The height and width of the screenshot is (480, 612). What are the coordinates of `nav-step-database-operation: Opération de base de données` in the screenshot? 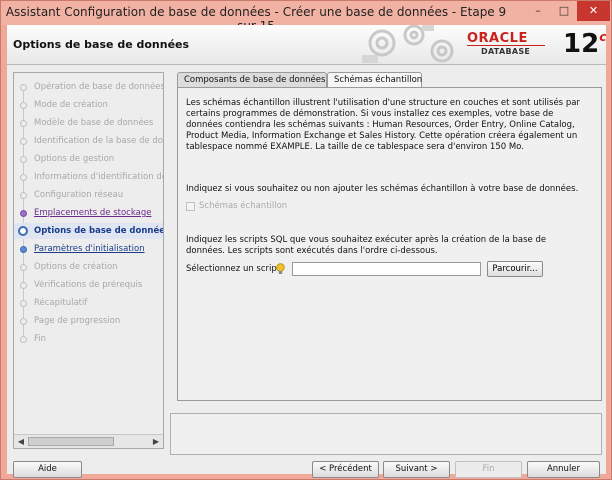 It's located at (88, 87).